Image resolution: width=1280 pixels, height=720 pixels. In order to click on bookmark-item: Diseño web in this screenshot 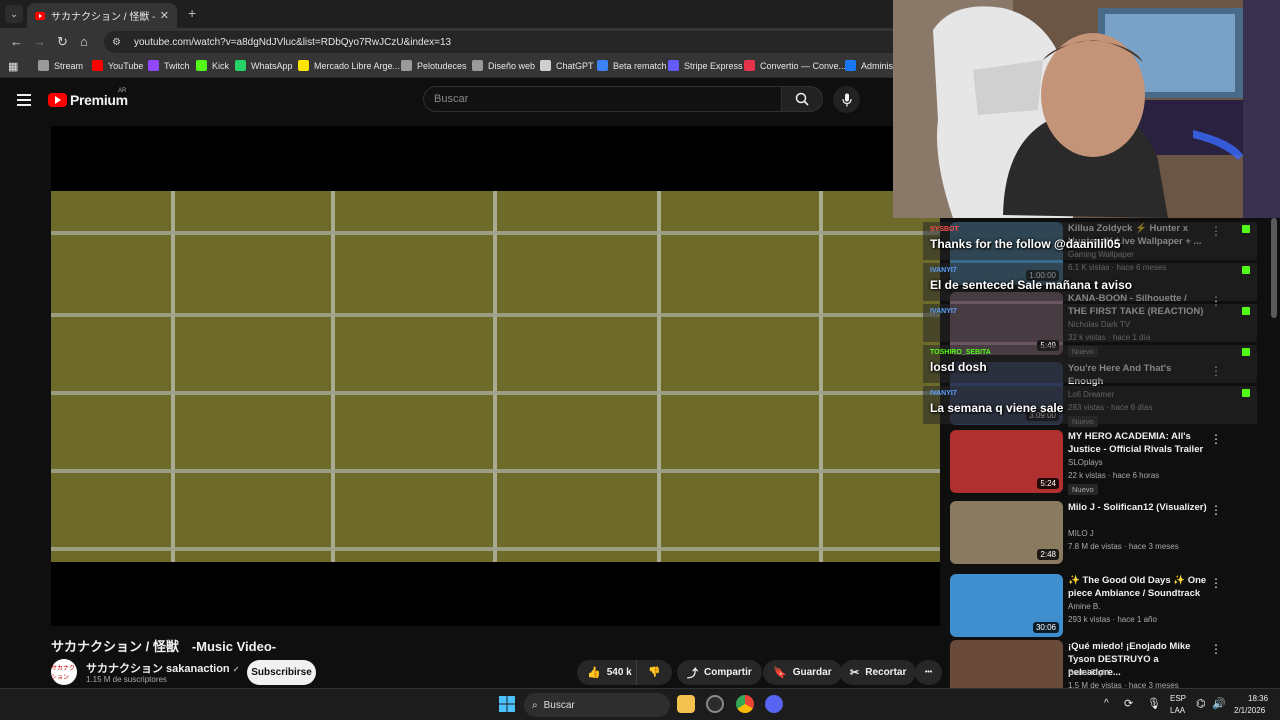, I will do `click(503, 65)`.